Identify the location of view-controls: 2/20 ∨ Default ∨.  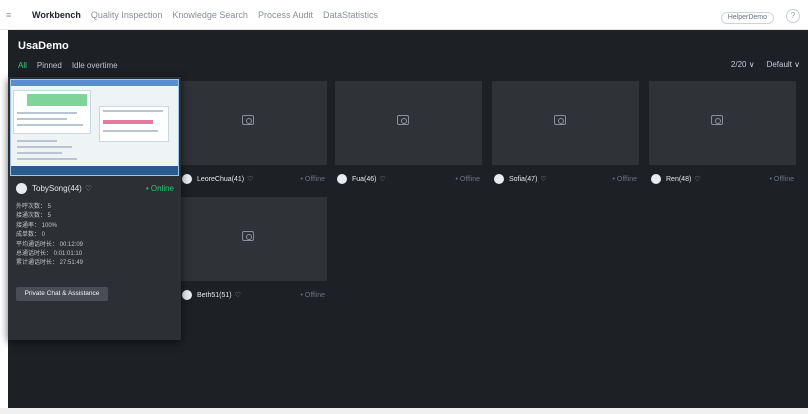
(765, 64).